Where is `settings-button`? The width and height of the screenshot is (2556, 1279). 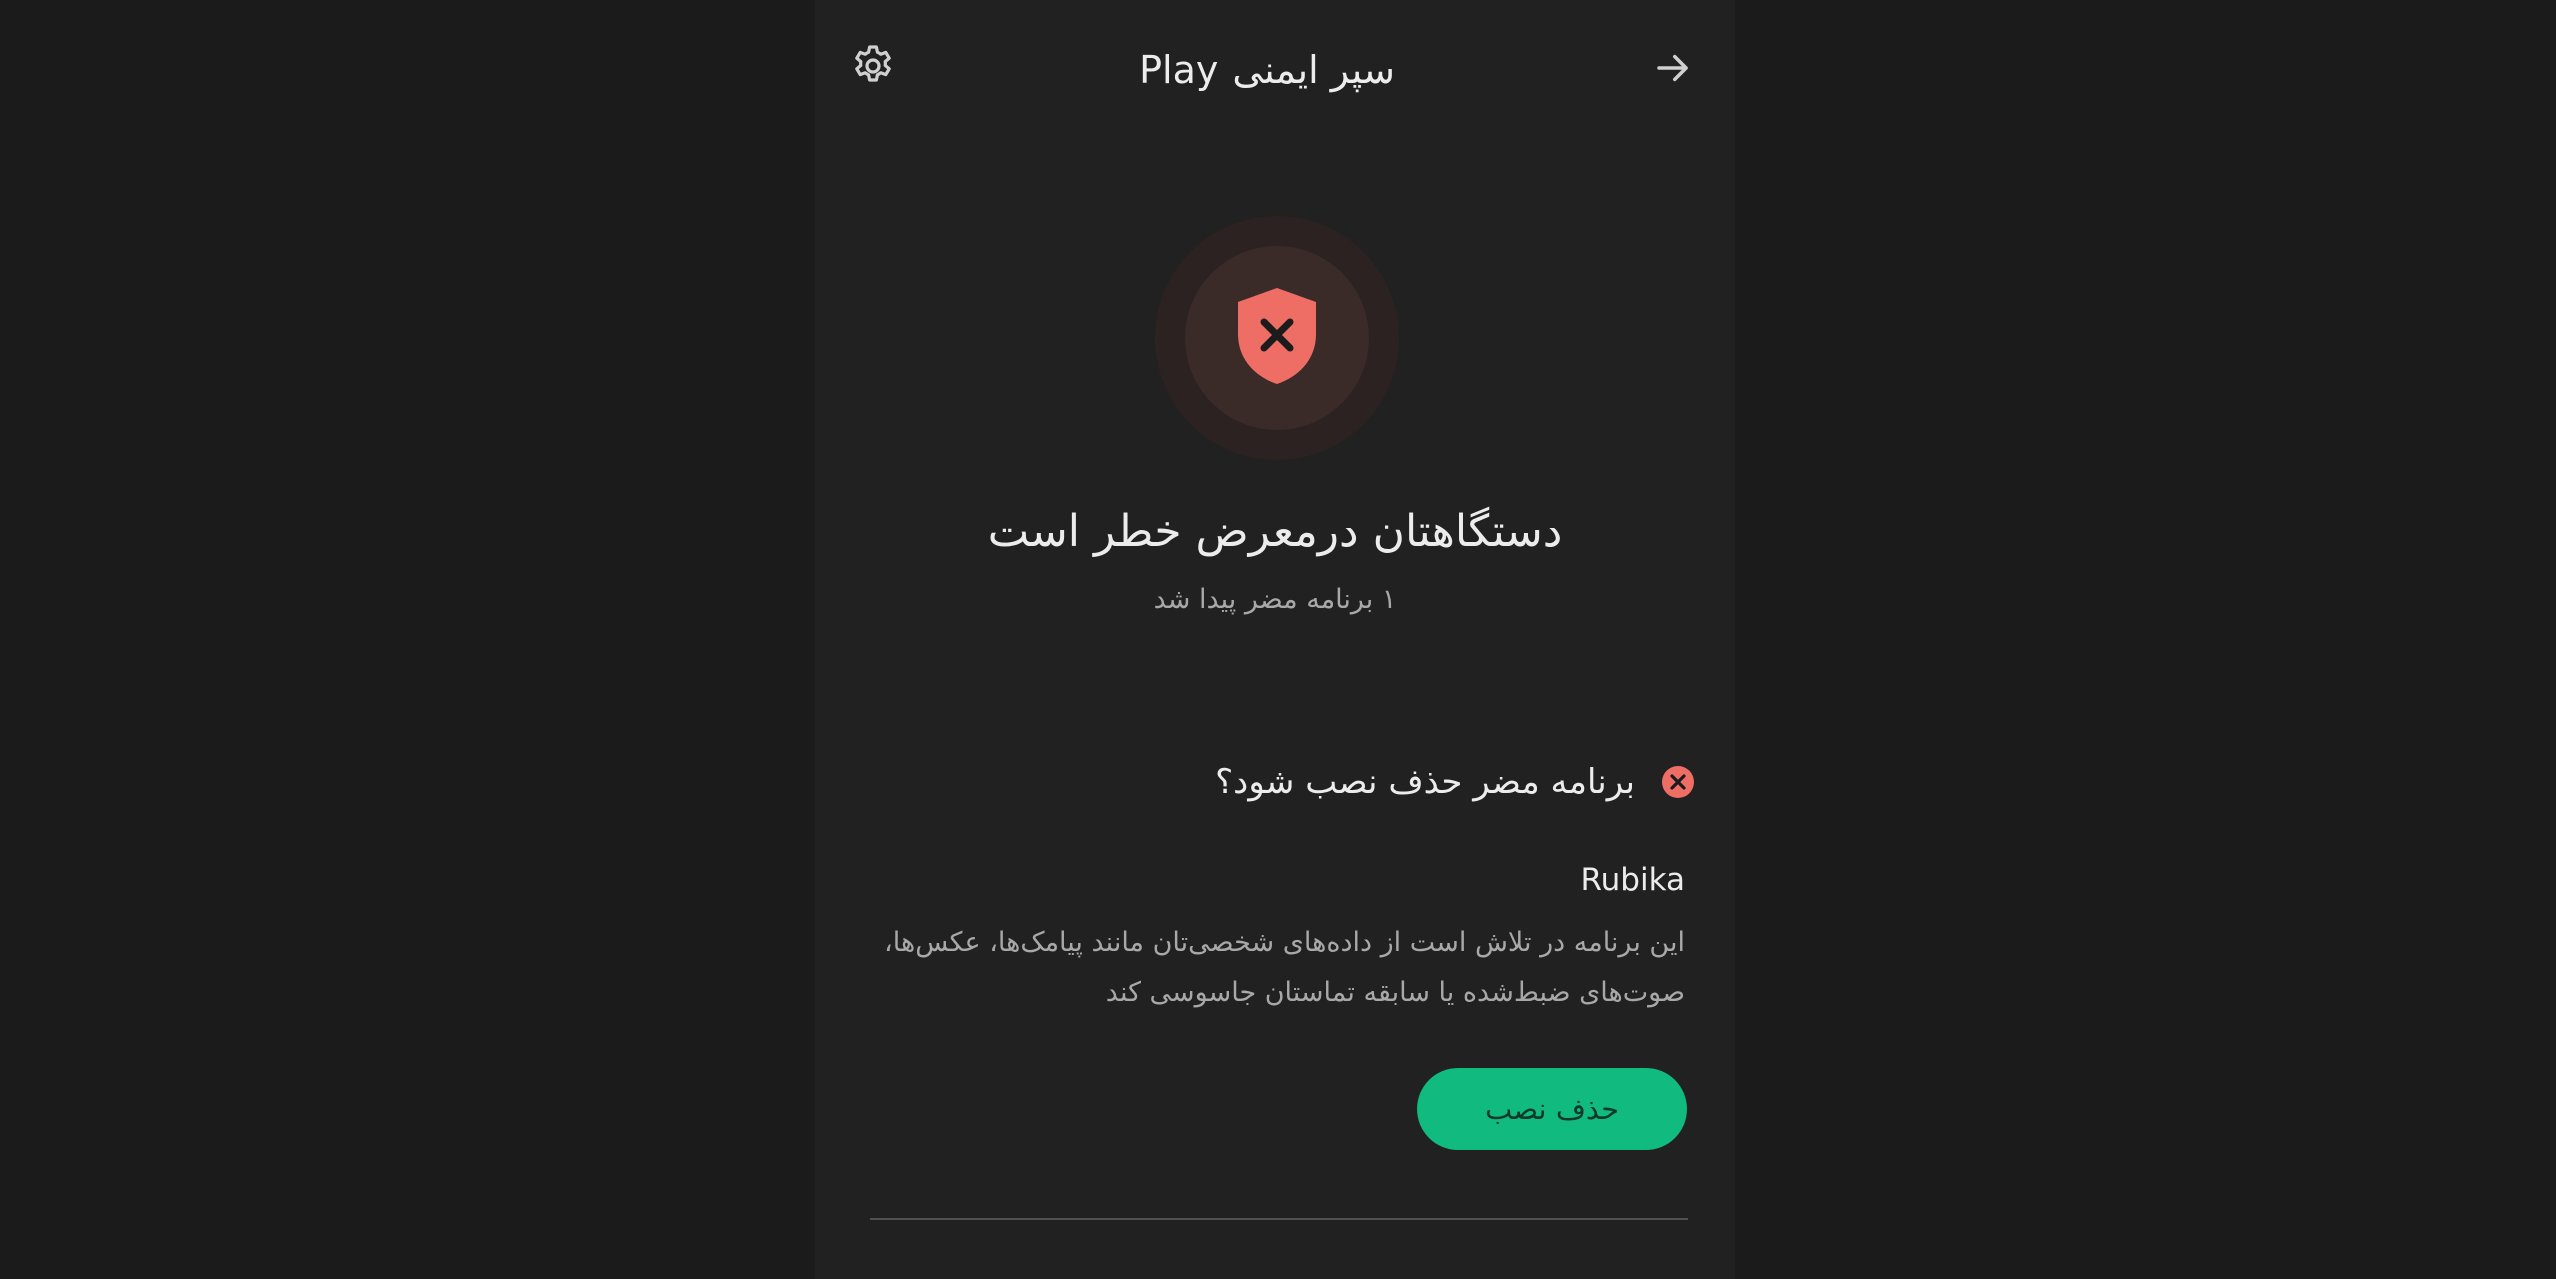
settings-button is located at coordinates (873, 68).